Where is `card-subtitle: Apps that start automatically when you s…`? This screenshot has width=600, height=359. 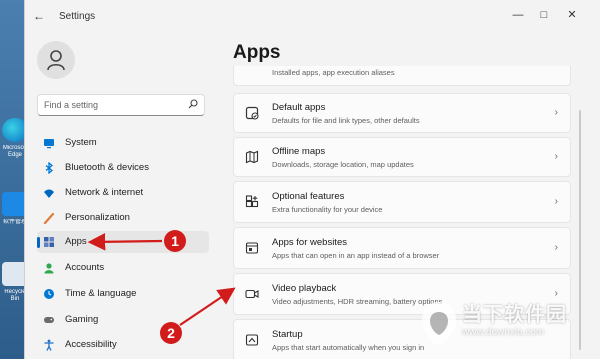
card-subtitle: Apps that start automatically when you s… is located at coordinates (348, 347).